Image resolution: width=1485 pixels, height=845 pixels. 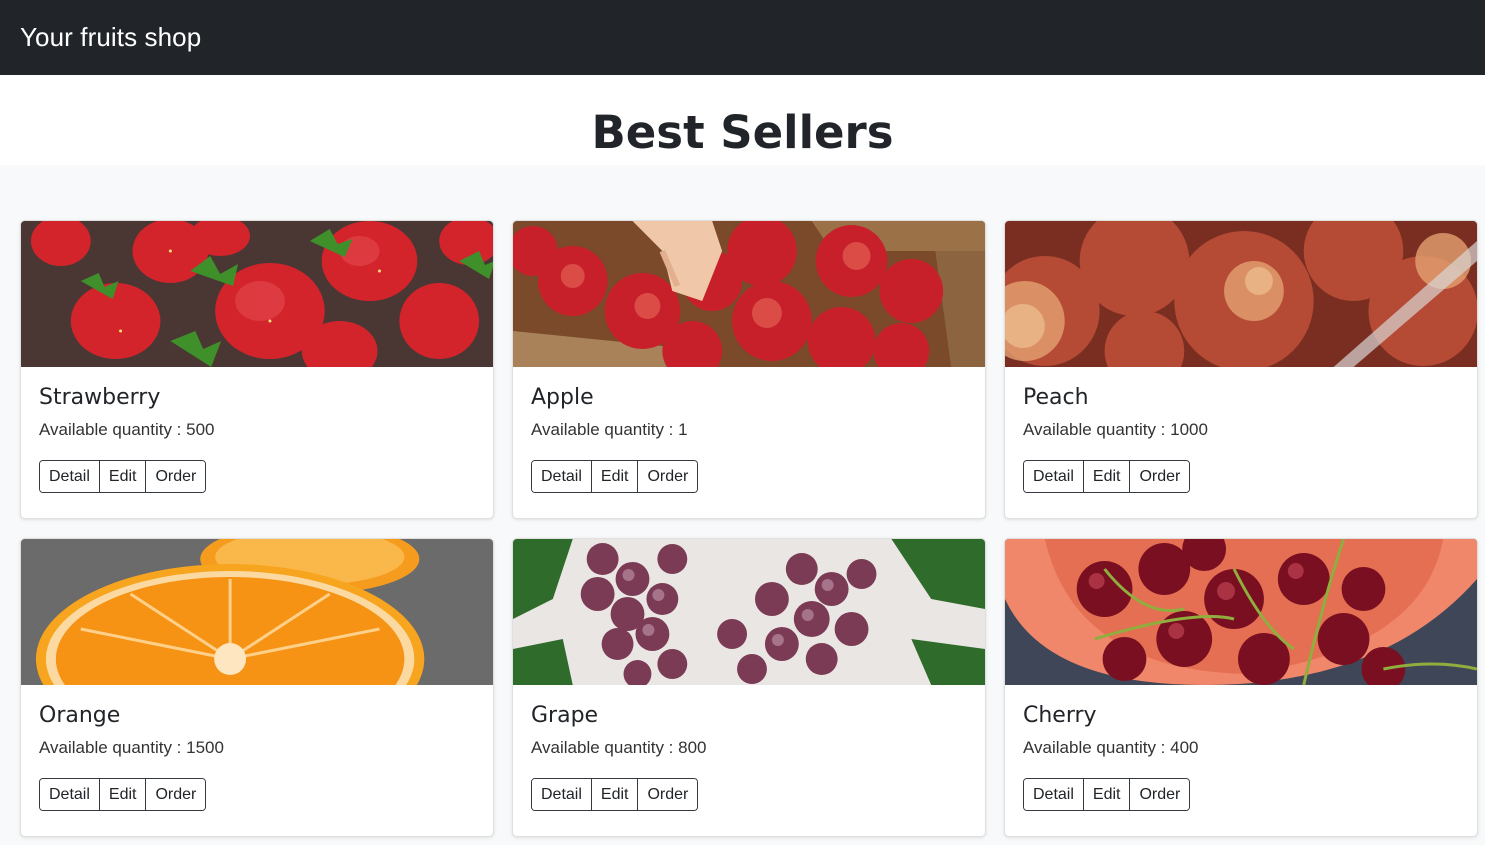 What do you see at coordinates (80, 715) in the screenshot?
I see `product-name: Orange` at bounding box center [80, 715].